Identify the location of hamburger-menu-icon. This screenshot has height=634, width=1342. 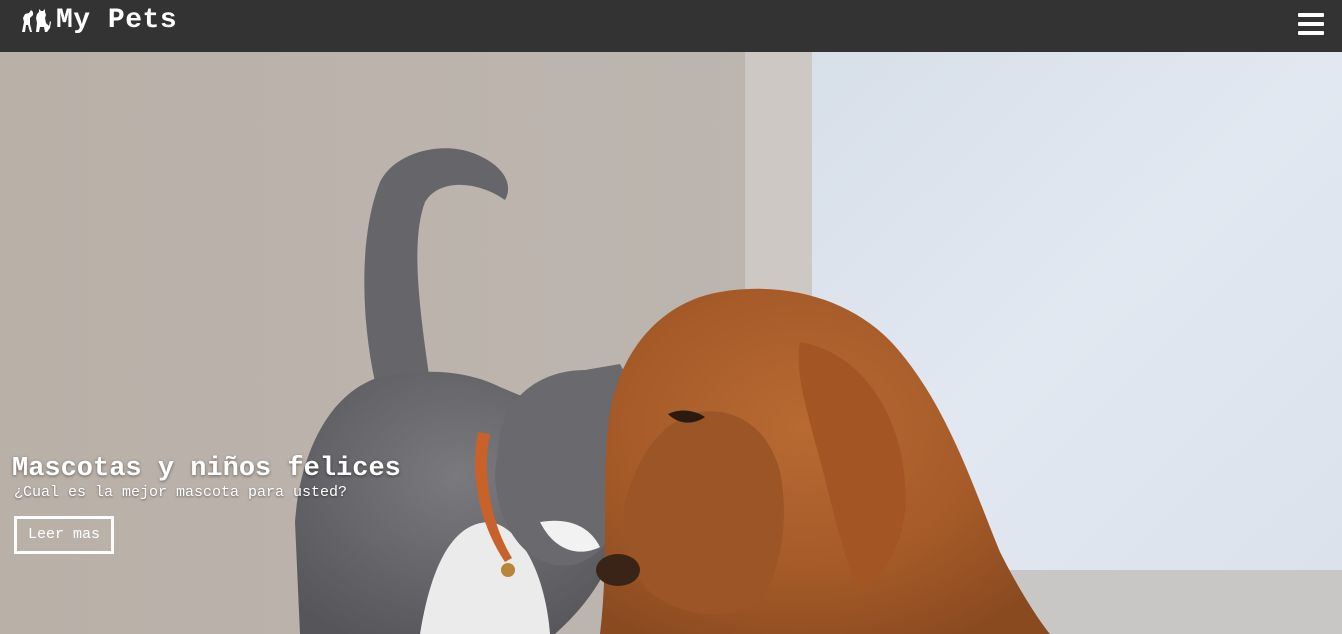
(1311, 24).